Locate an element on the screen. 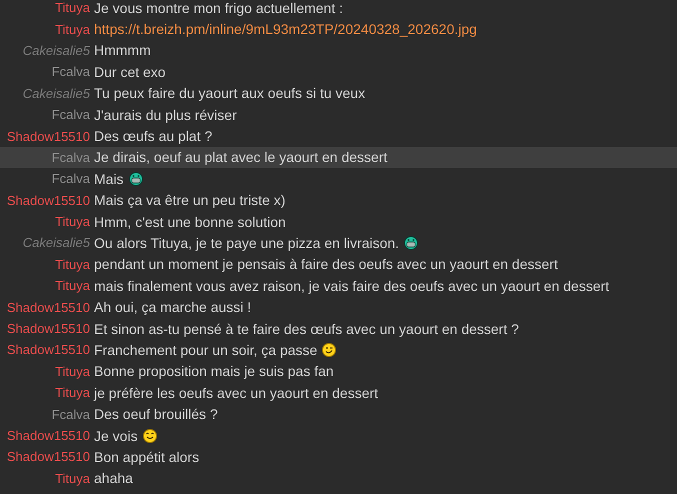  message-text: Ah oui, ça marche aussi ! is located at coordinates (173, 307).